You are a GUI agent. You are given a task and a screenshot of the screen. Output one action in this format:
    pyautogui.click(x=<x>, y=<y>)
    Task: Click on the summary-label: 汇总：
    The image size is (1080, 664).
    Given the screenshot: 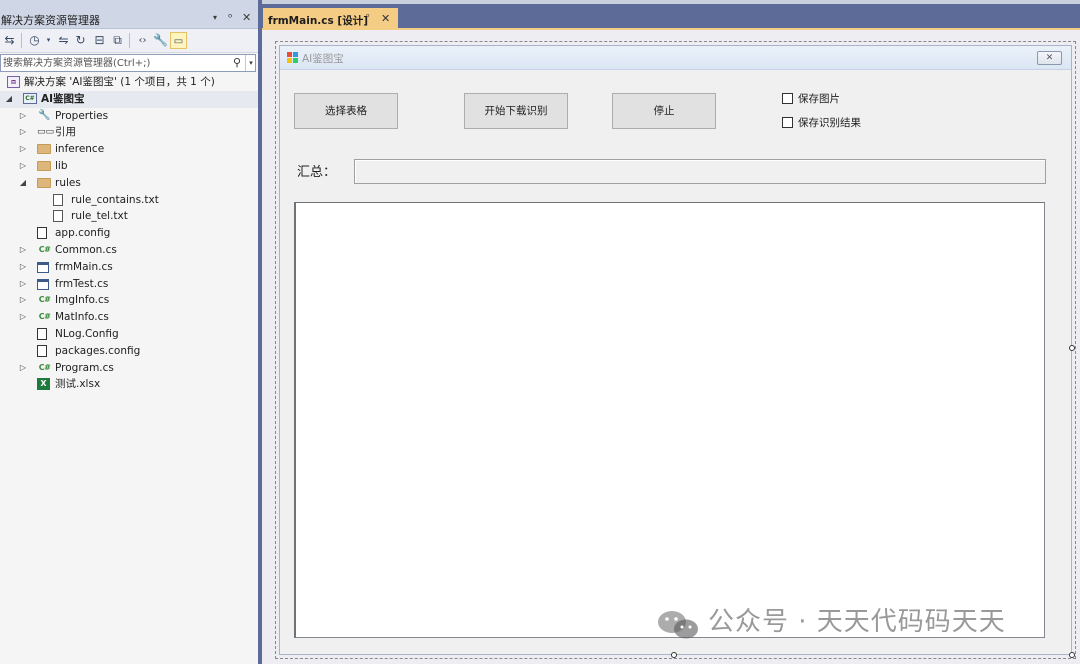 What is the action you would take?
    pyautogui.click(x=317, y=172)
    